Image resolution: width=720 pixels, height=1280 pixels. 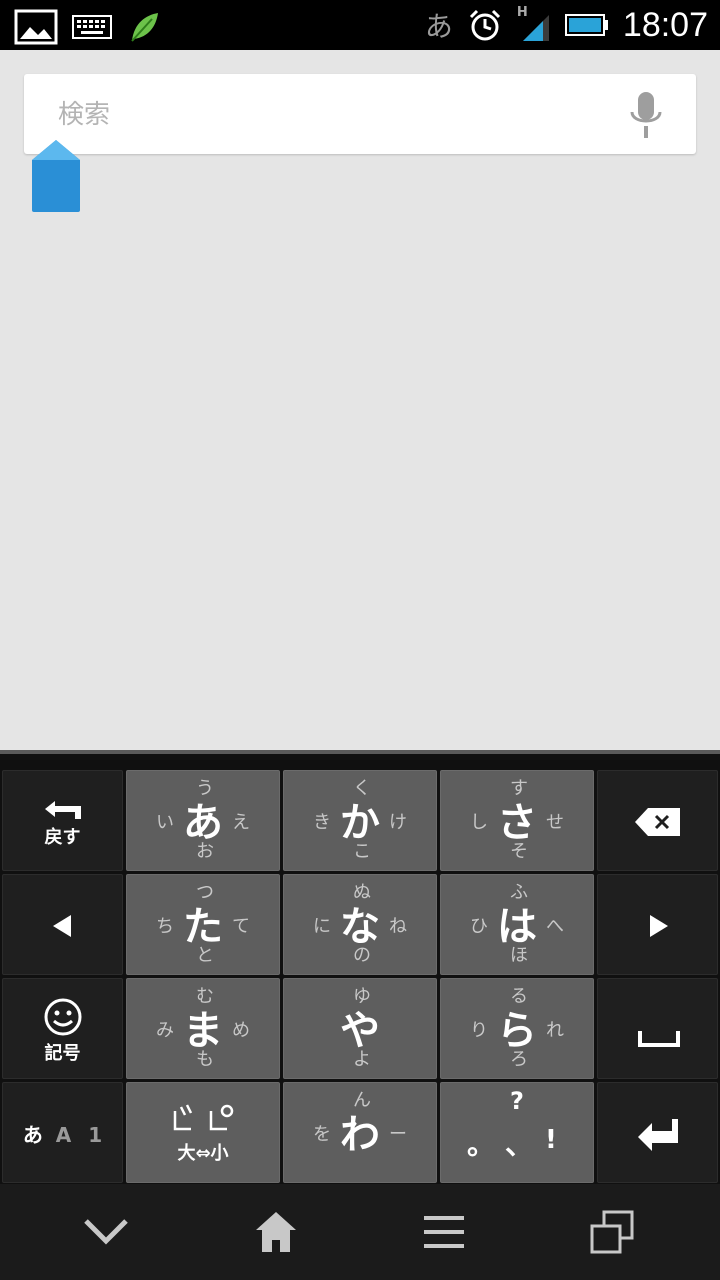 I want to click on recent-apps-icon, so click(x=612, y=1232).